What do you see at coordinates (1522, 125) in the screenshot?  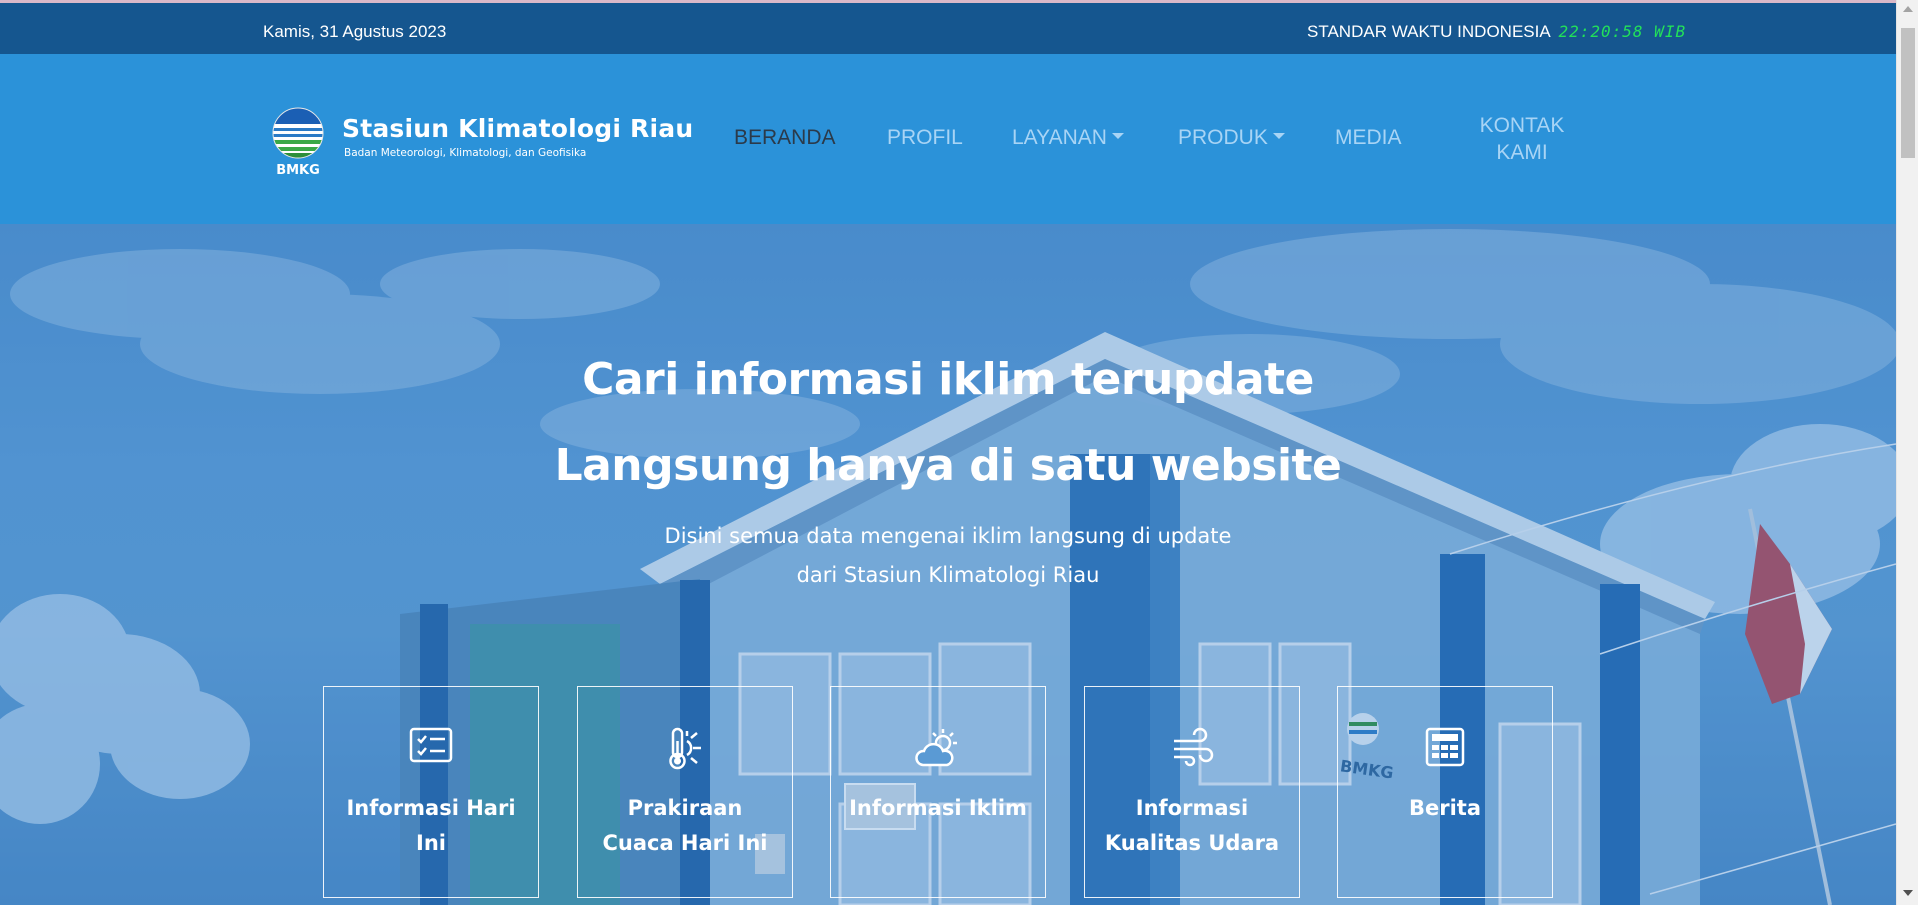 I see `nav-kontak-line1: KONTAK` at bounding box center [1522, 125].